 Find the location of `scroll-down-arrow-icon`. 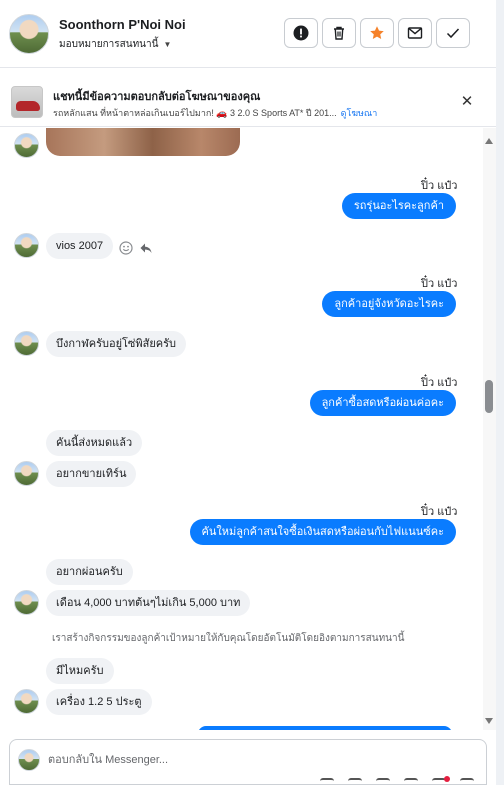

scroll-down-arrow-icon is located at coordinates (489, 721).